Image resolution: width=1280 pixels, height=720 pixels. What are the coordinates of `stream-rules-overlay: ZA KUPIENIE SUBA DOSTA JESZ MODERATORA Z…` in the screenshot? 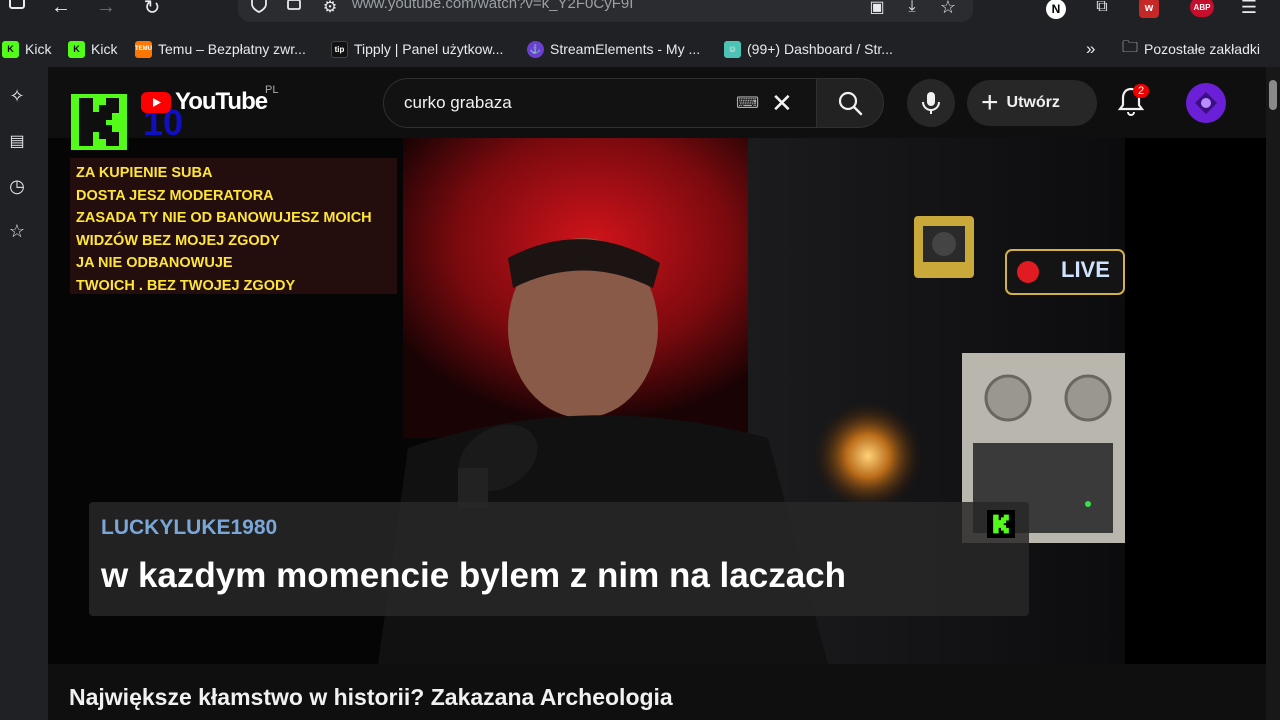 It's located at (233, 226).